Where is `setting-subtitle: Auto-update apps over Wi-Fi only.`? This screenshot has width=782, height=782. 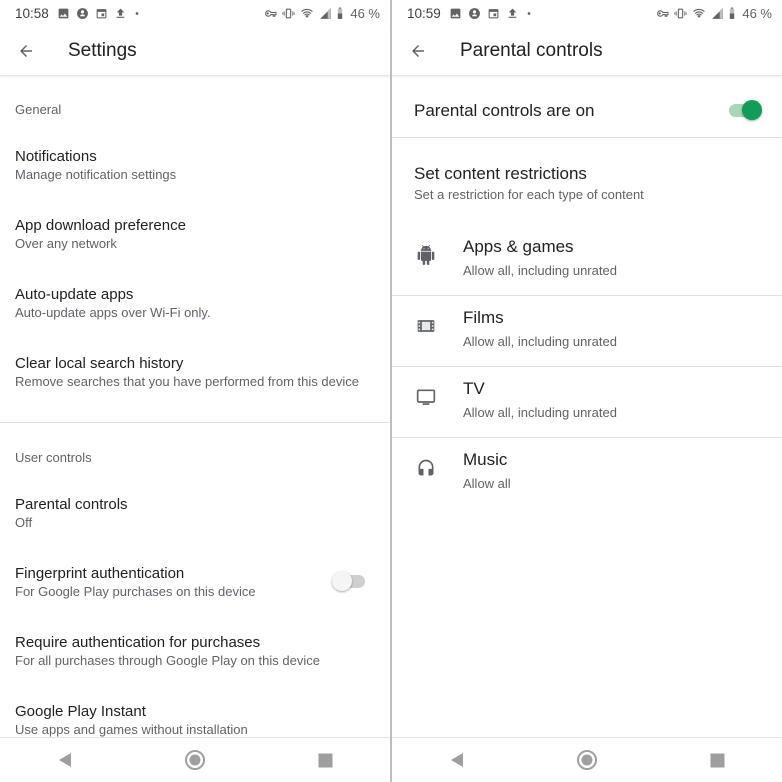 setting-subtitle: Auto-update apps over Wi-Fi only. is located at coordinates (113, 312).